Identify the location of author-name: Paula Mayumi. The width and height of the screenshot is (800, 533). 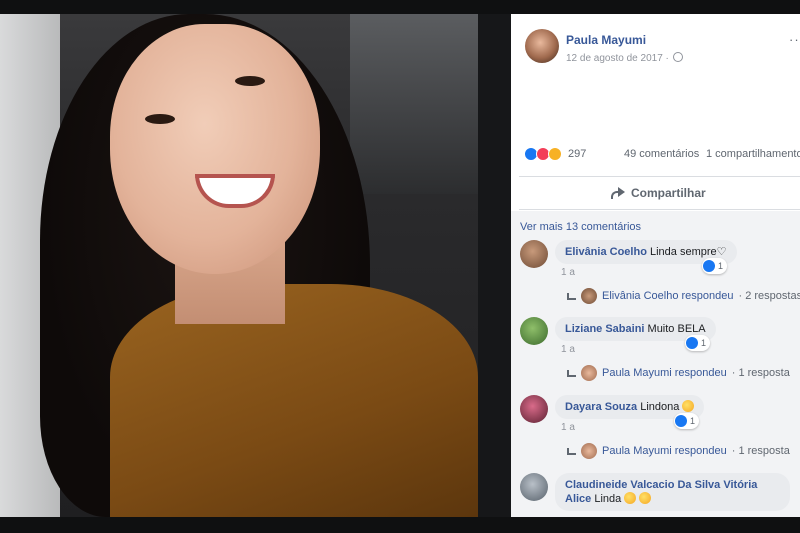
(606, 40).